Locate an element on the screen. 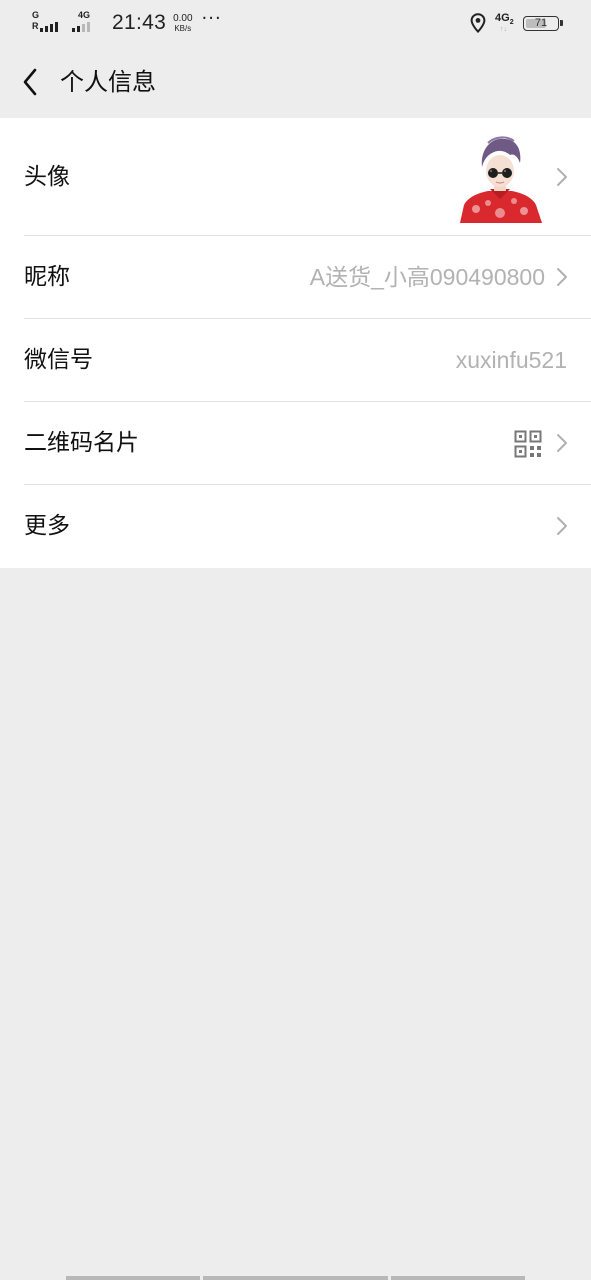 This screenshot has height=1280, width=591. mobile-data-sim: 2 is located at coordinates (511, 23).